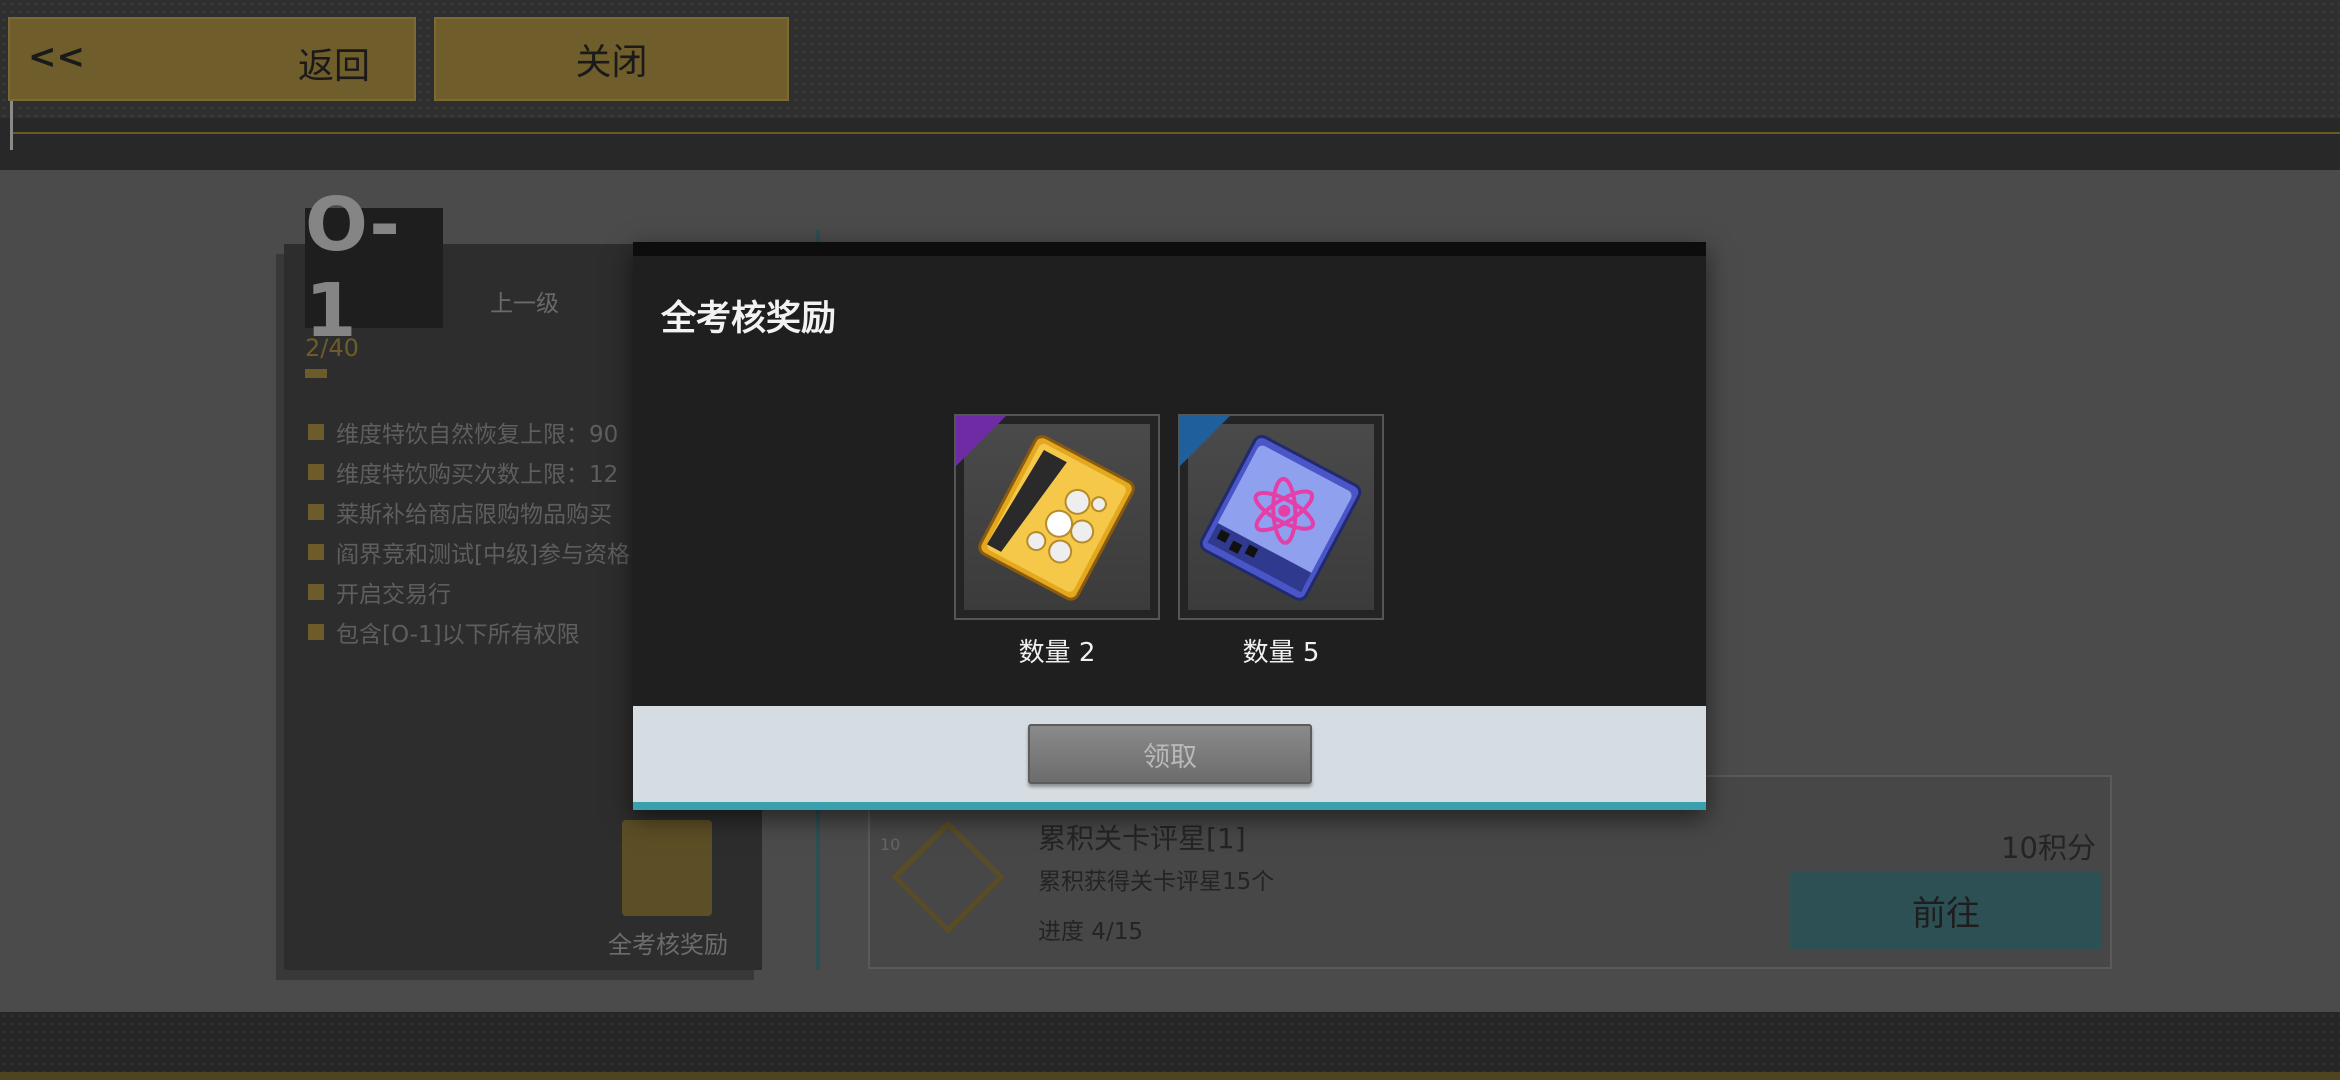  Describe the element at coordinates (1281, 653) in the screenshot. I see `reward-quantity: 数量 5` at that location.